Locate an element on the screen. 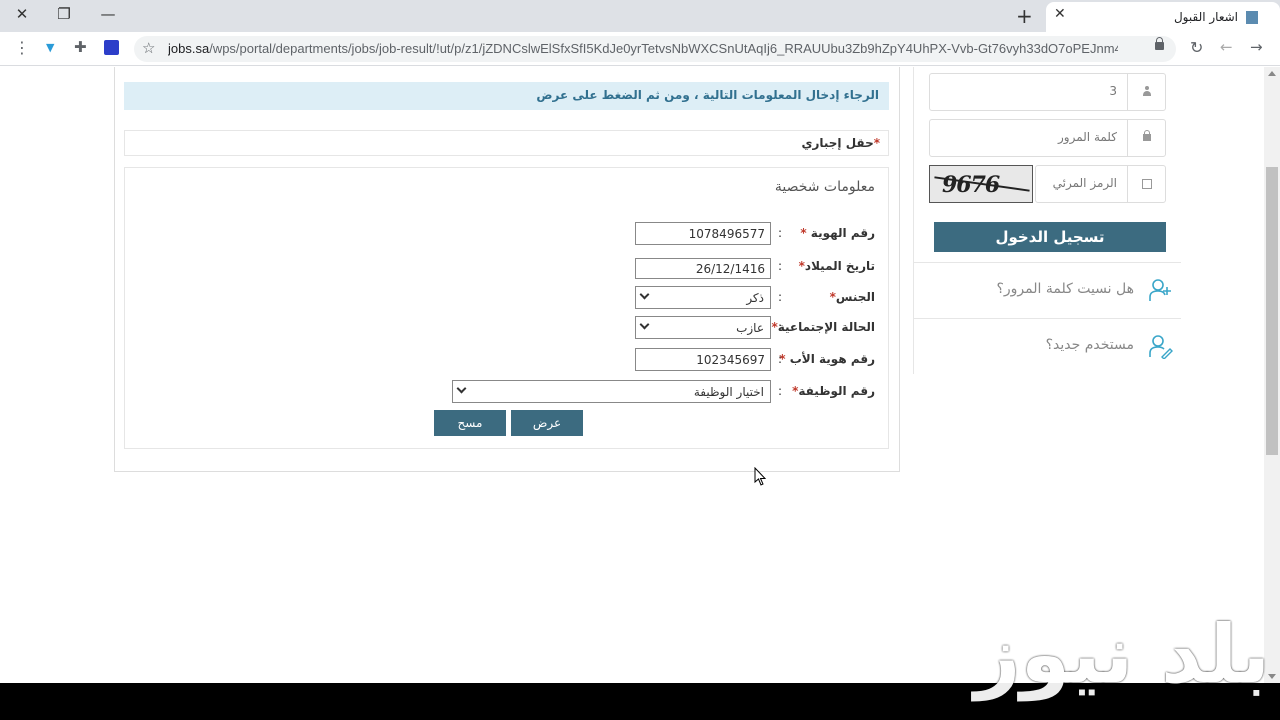 Image resolution: width=1280 pixels, height=720 pixels. extension-icon: ▼ is located at coordinates (50, 47).